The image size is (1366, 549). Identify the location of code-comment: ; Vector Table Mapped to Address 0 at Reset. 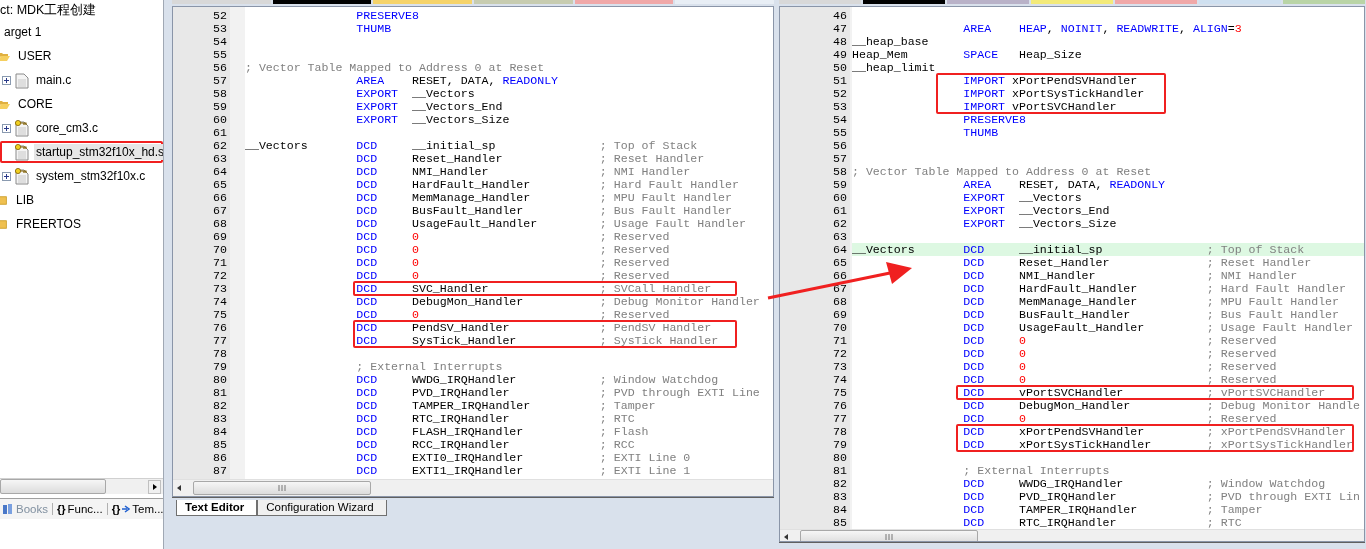
(1002, 171).